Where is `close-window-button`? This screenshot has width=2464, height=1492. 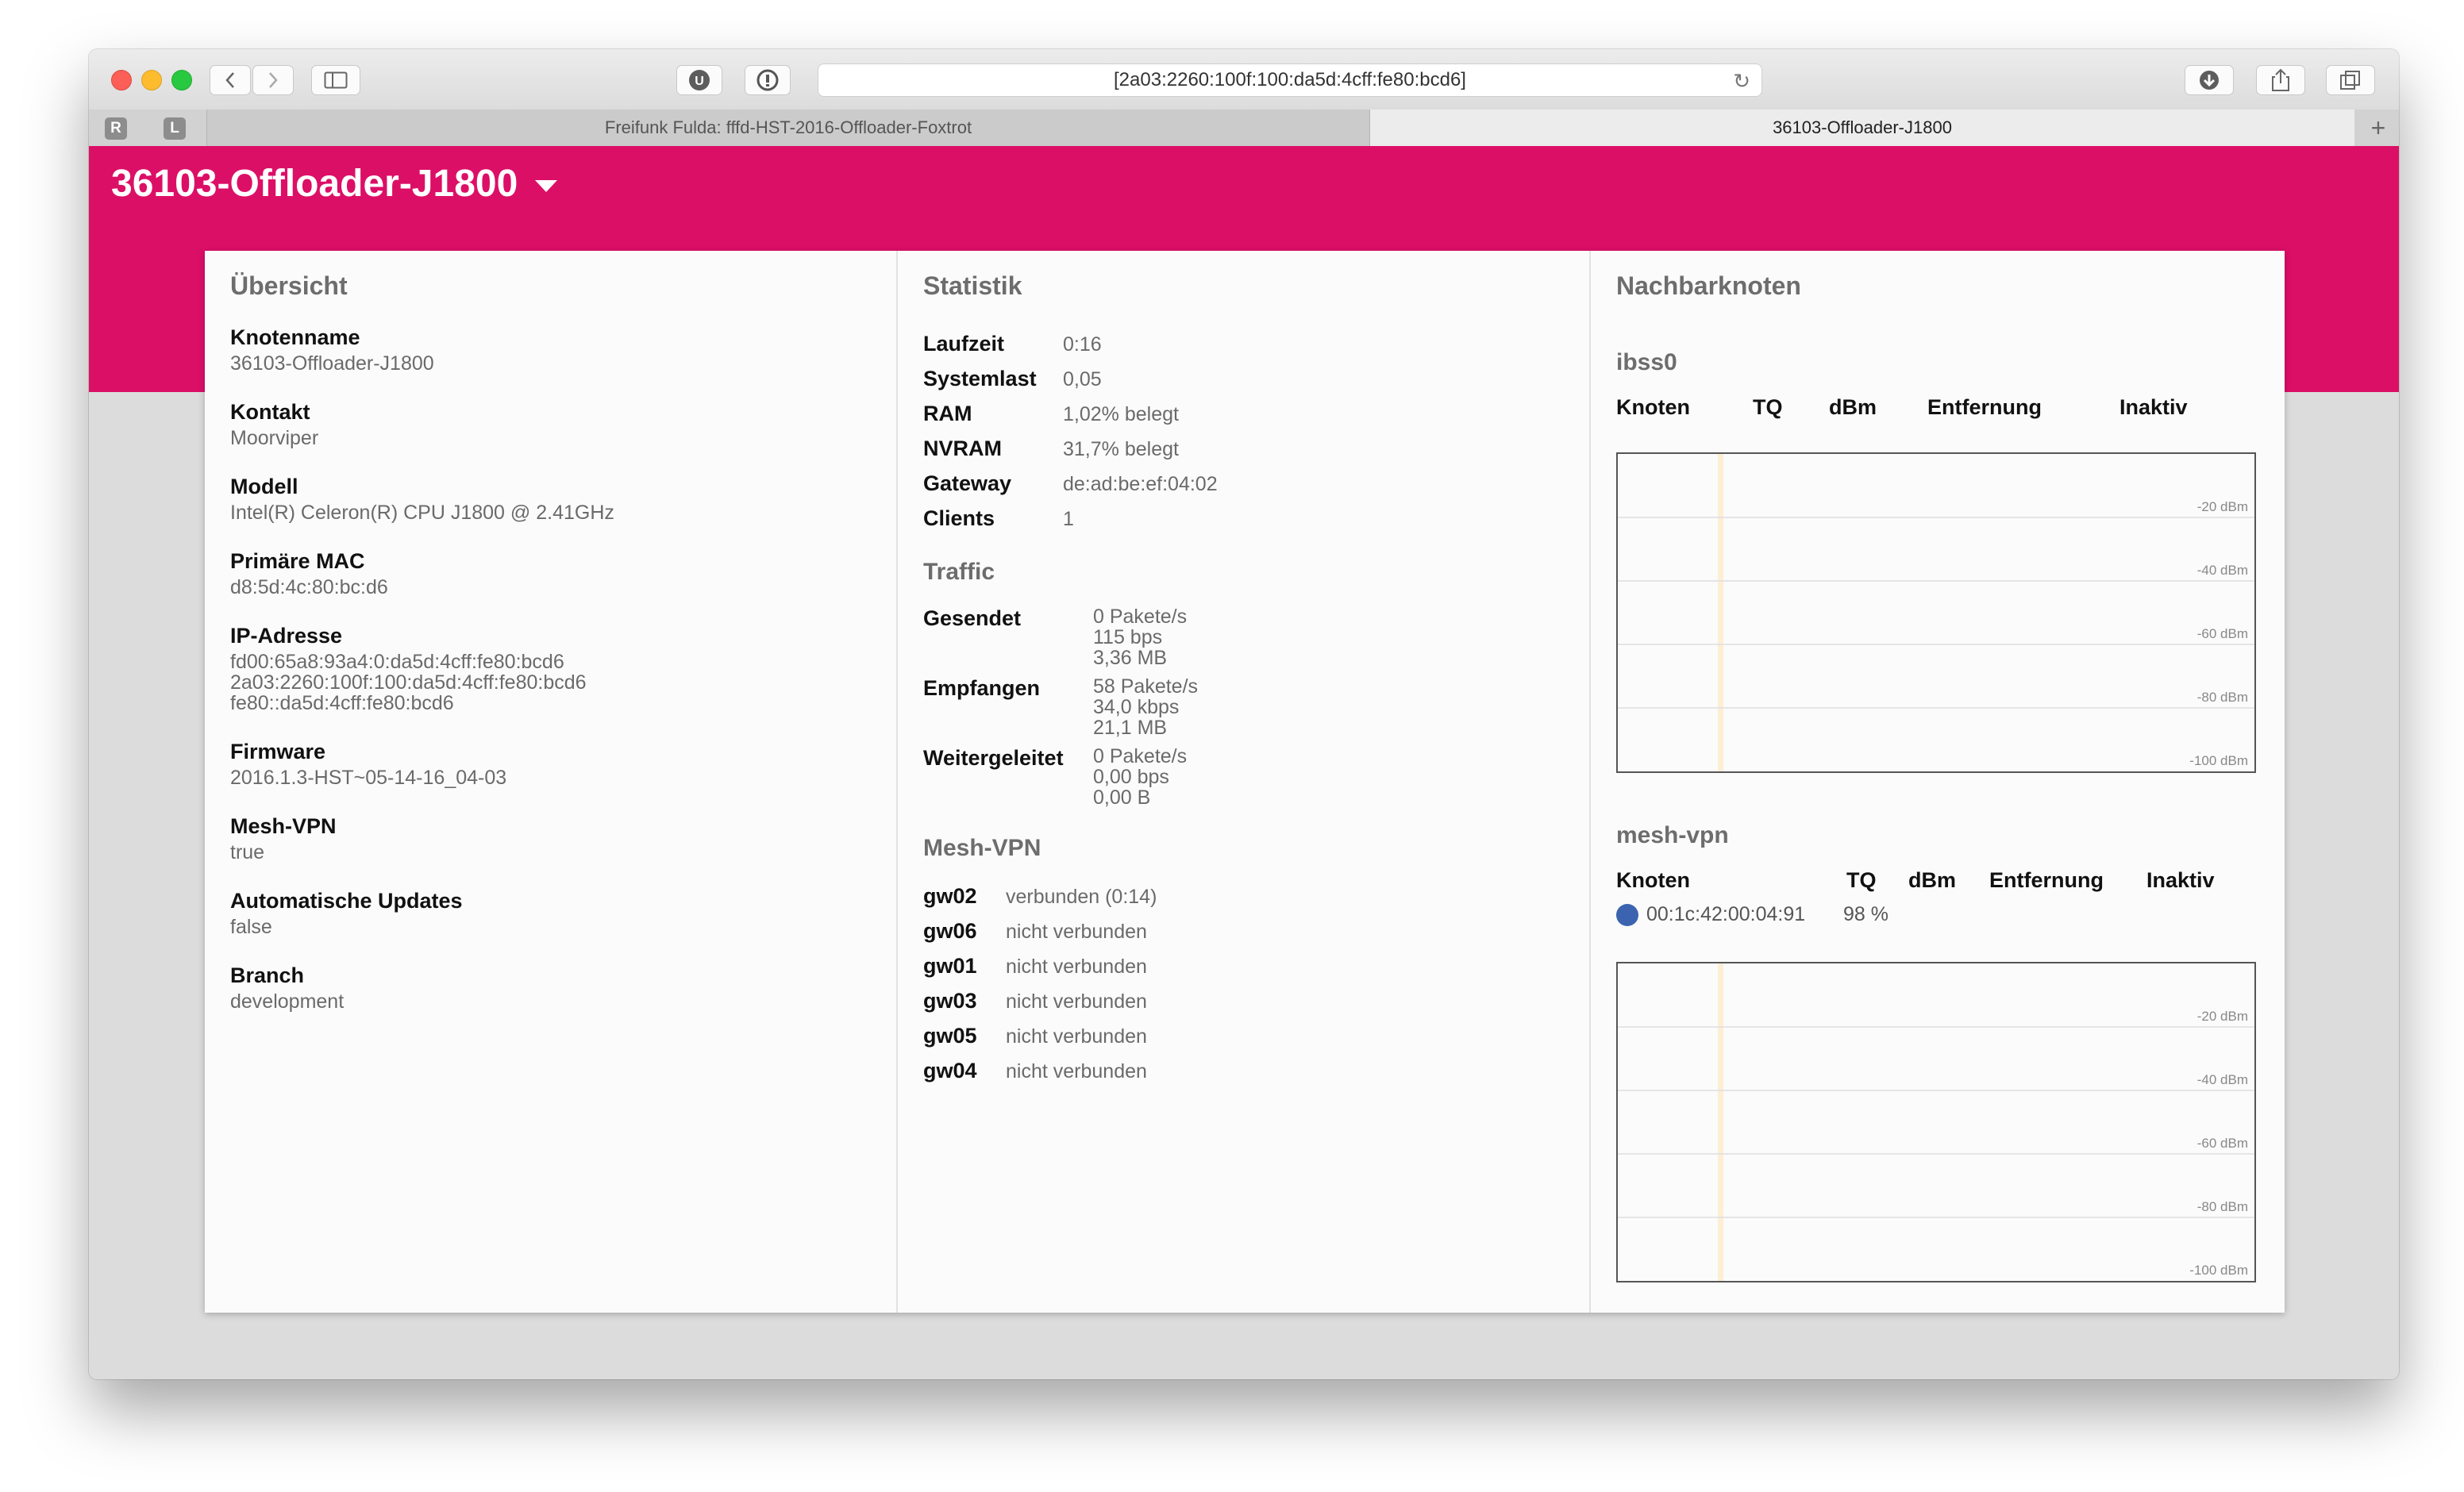
close-window-button is located at coordinates (121, 80).